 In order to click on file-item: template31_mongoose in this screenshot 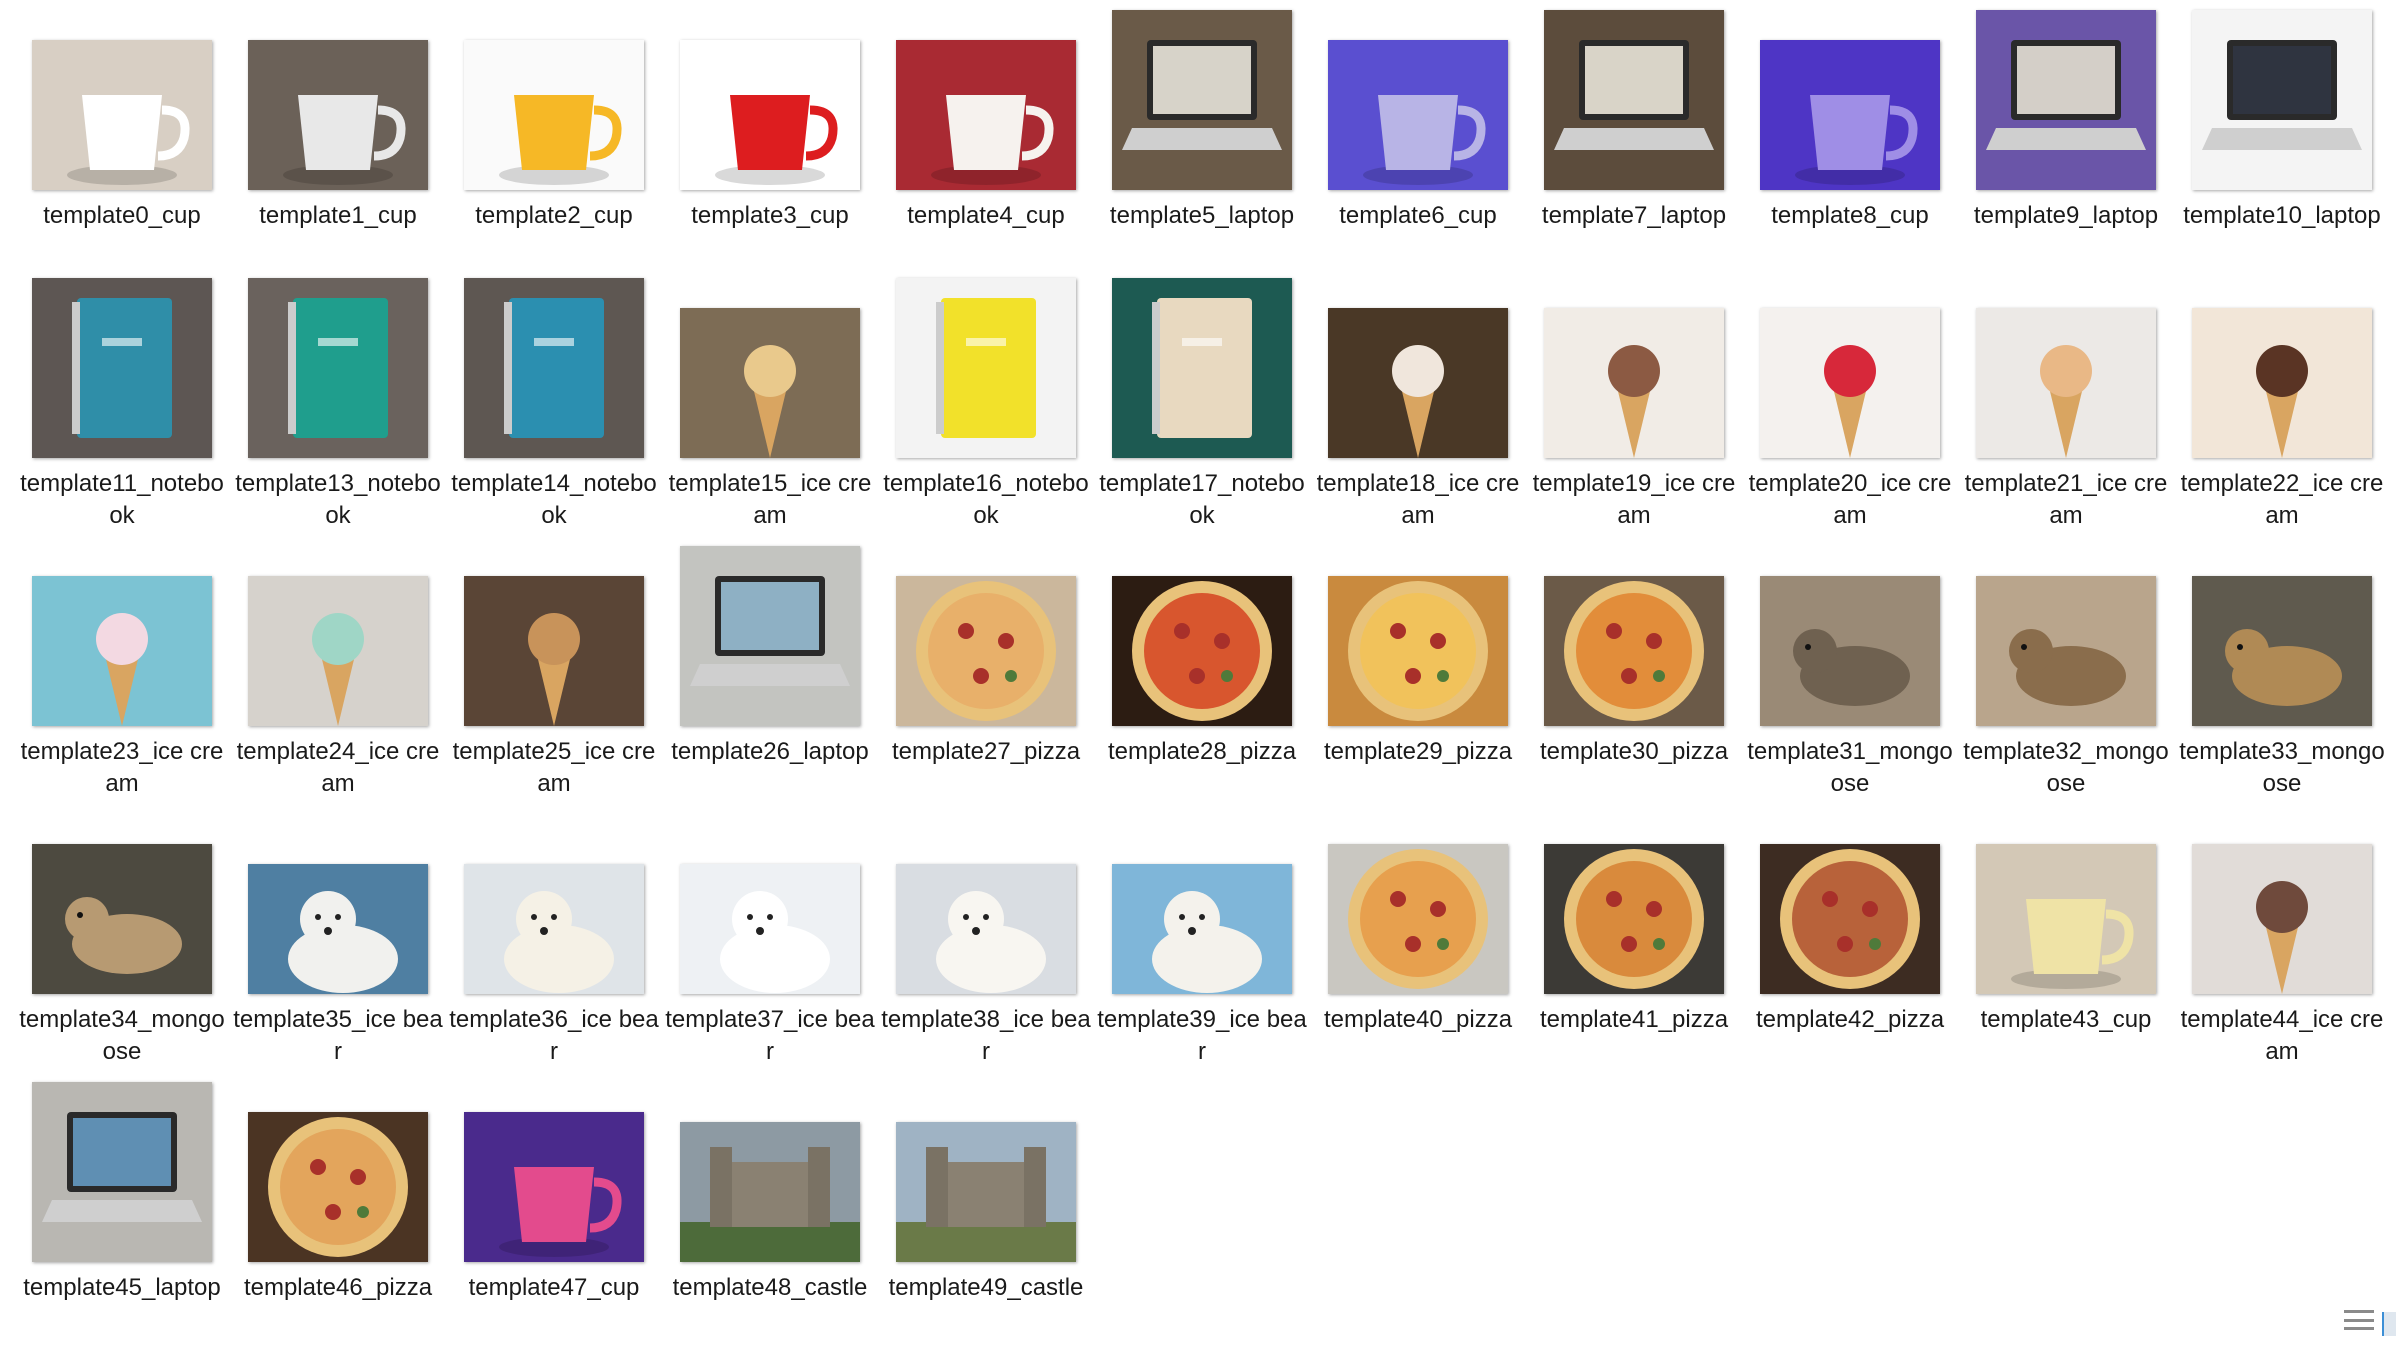, I will do `click(1850, 678)`.